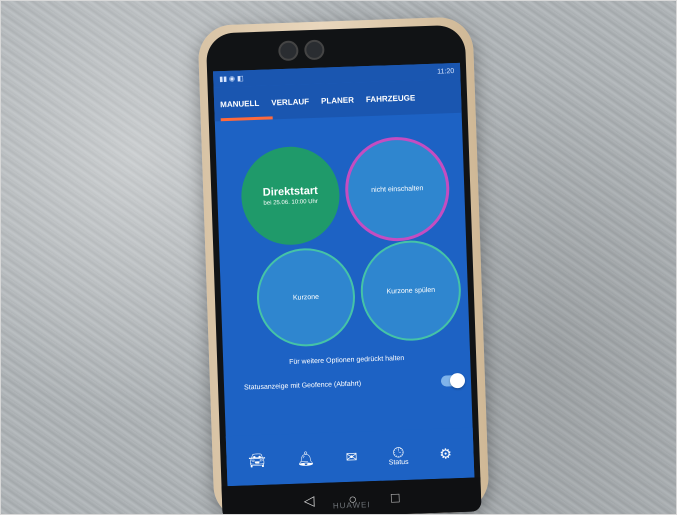 This screenshot has height=515, width=677. Describe the element at coordinates (457, 380) in the screenshot. I see `toggle-knob` at that location.